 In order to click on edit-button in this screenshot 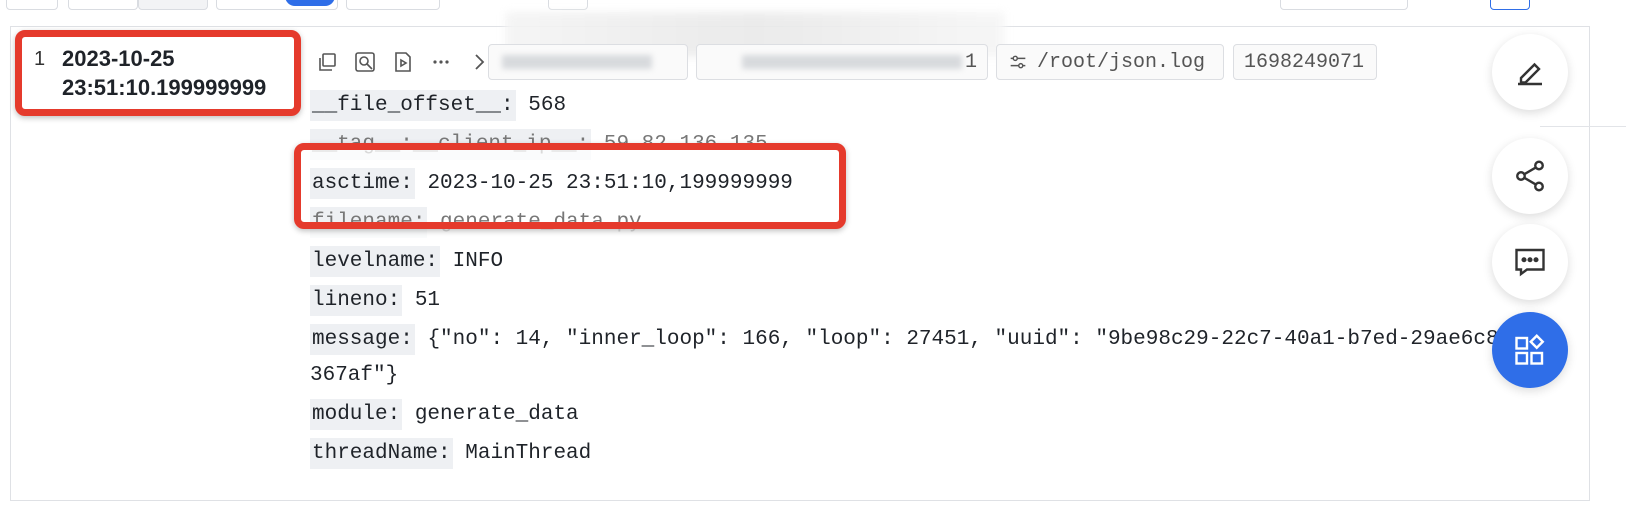, I will do `click(1530, 72)`.